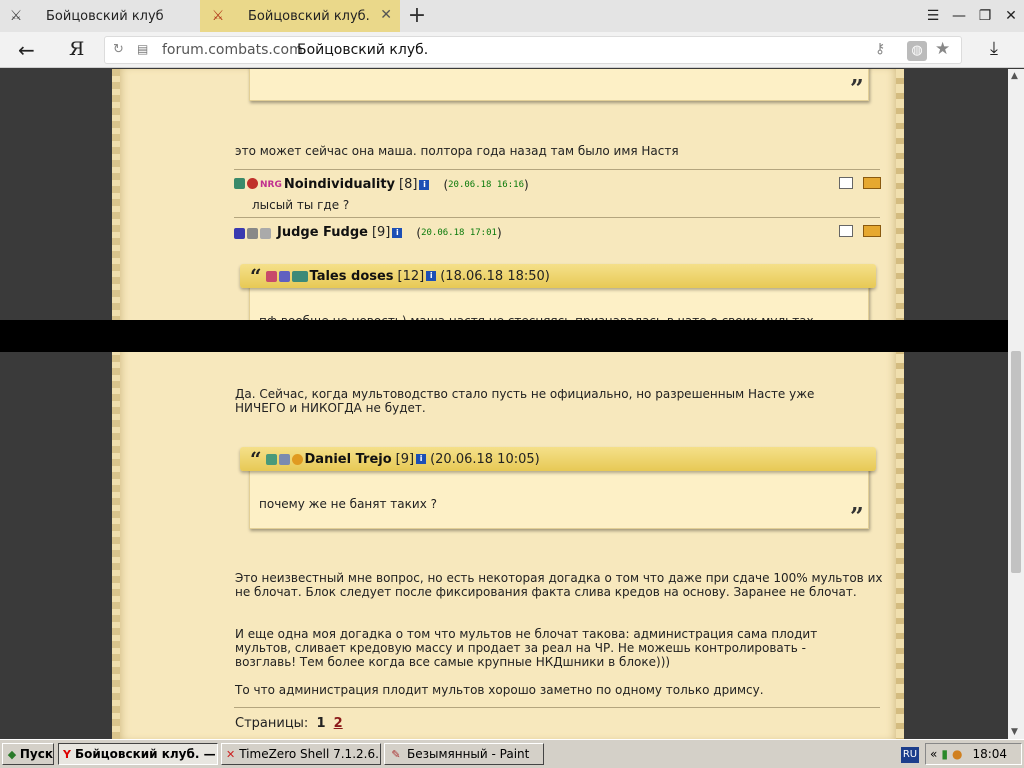 This screenshot has height=768, width=1024. What do you see at coordinates (499, 233) in the screenshot?
I see `date-close: )` at bounding box center [499, 233].